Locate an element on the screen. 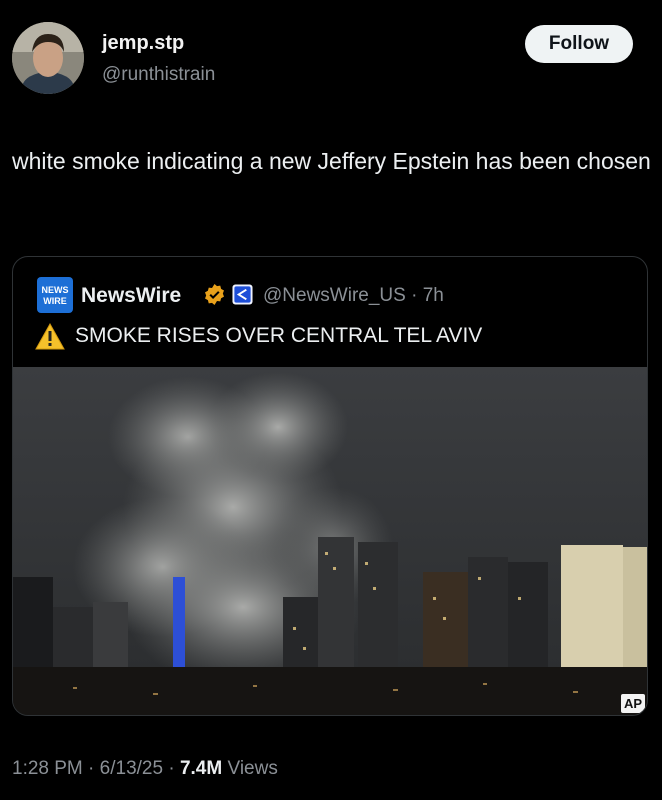  logo-text-bottom: WIRE is located at coordinates (55, 301).